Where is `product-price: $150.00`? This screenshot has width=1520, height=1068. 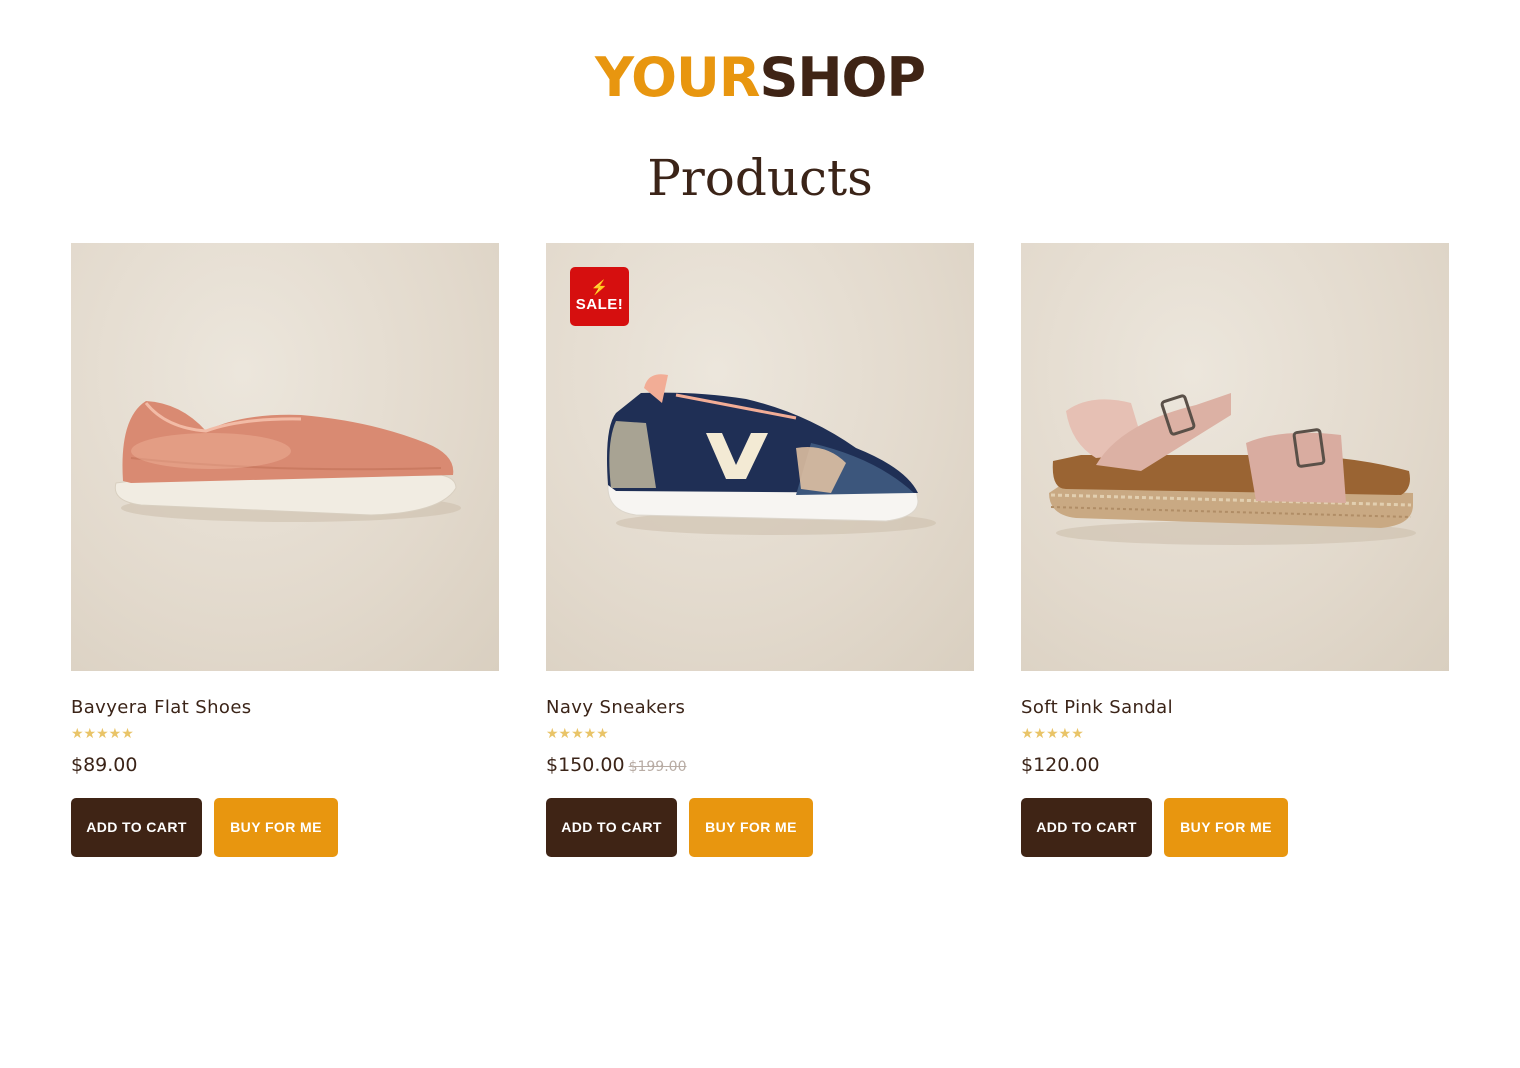
product-price: $150.00 is located at coordinates (585, 765).